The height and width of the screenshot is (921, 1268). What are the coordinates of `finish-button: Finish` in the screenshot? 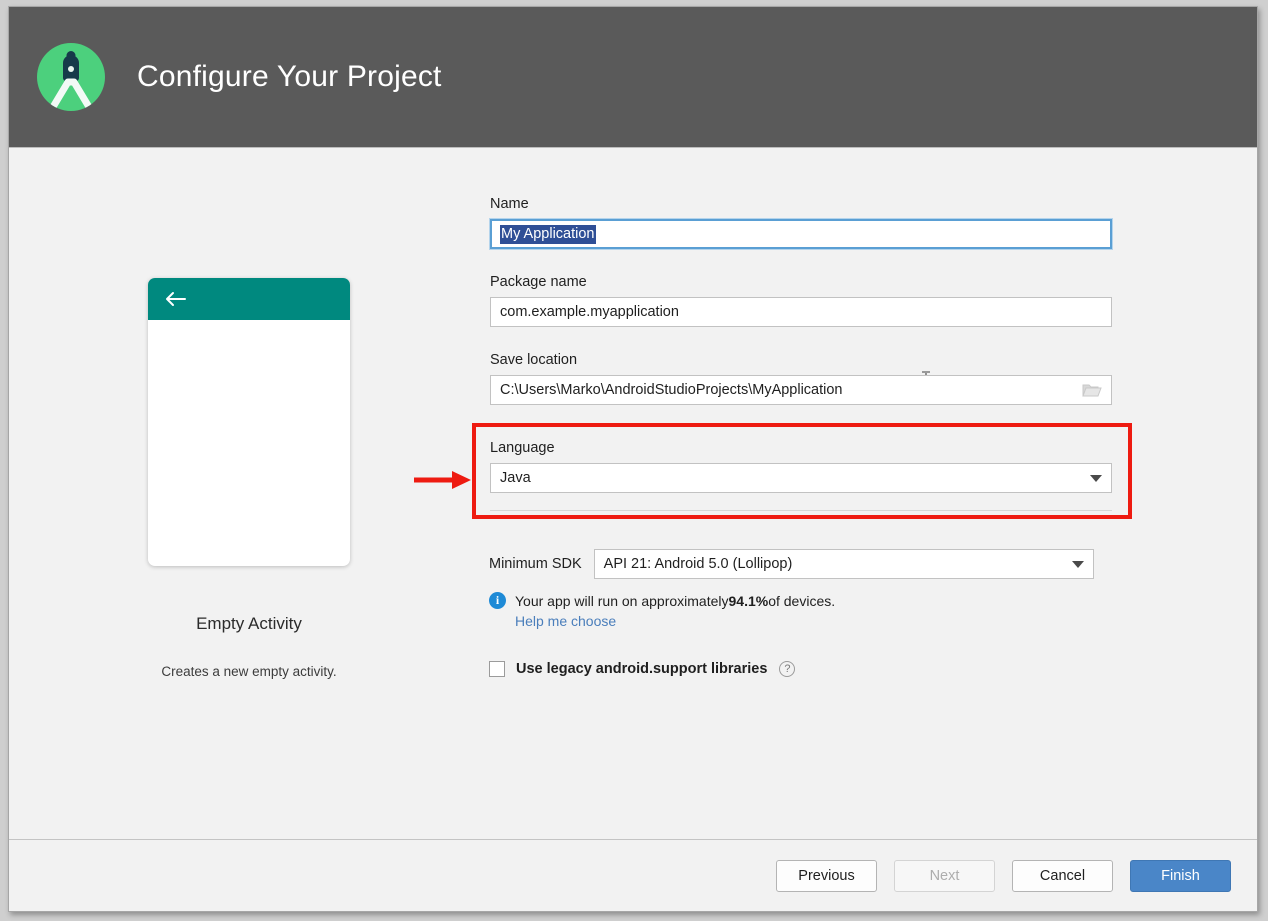 It's located at (1180, 875).